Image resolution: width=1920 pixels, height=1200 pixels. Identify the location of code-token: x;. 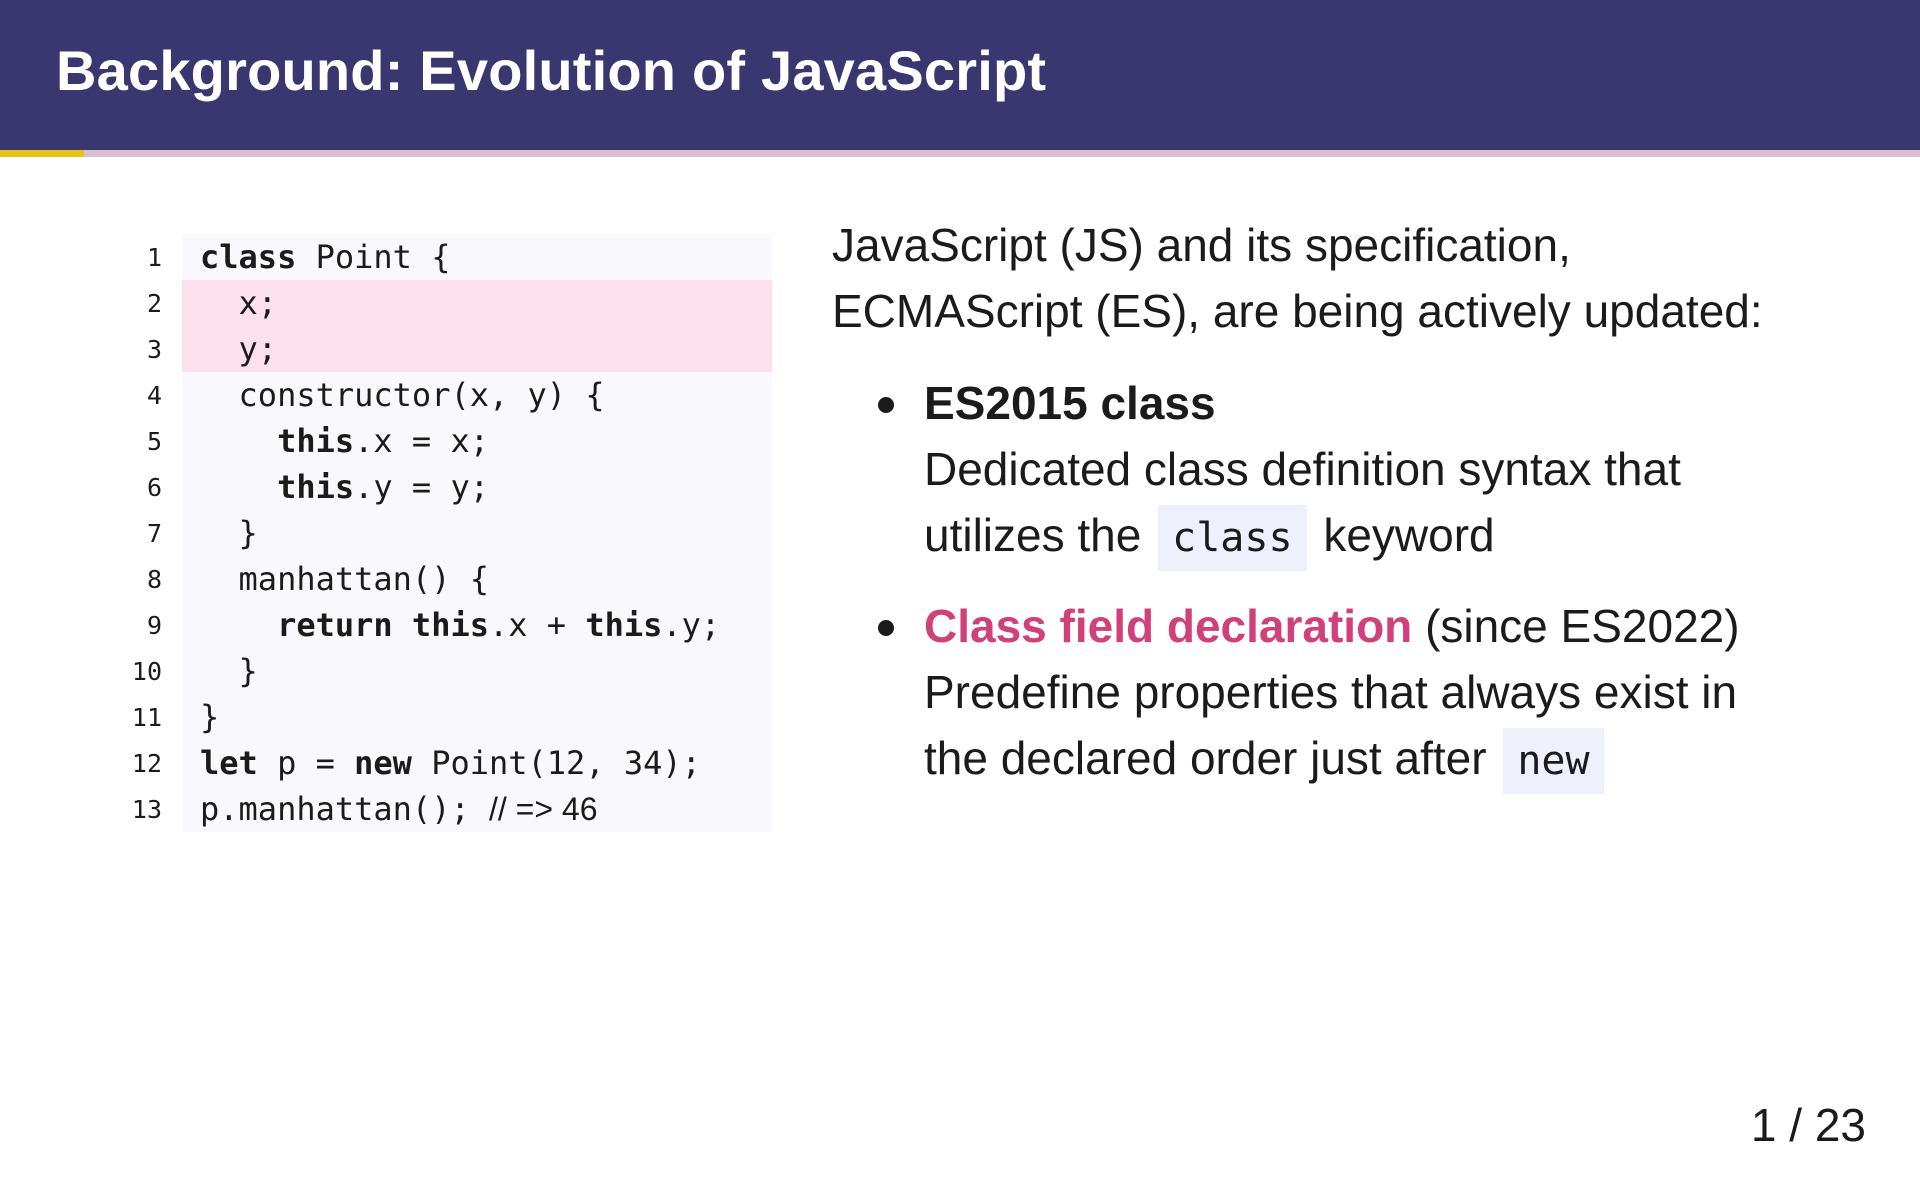
(239, 303).